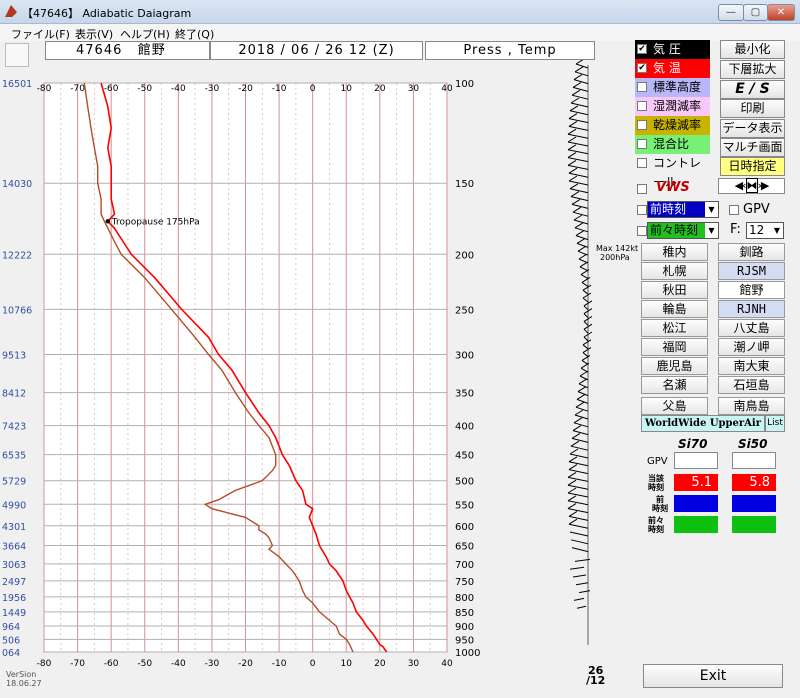 The image size is (800, 698). What do you see at coordinates (751, 347) in the screenshot?
I see `station-button: 潮ノ岬` at bounding box center [751, 347].